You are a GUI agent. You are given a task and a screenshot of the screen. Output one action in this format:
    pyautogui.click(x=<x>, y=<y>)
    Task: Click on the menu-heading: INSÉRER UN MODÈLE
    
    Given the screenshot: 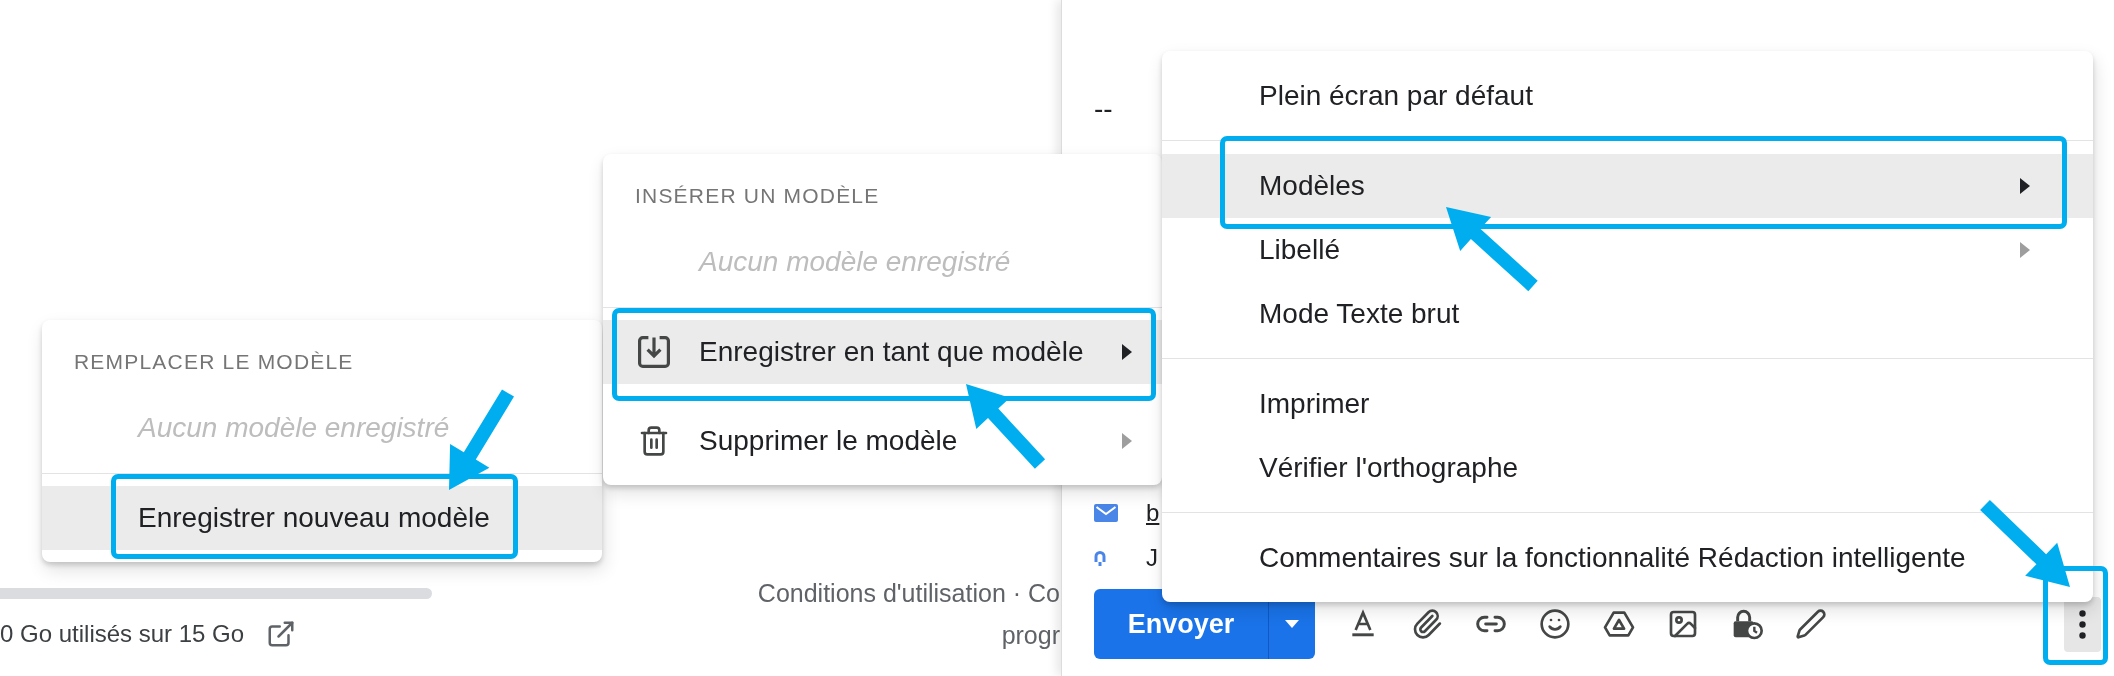 What is the action you would take?
    pyautogui.click(x=757, y=196)
    